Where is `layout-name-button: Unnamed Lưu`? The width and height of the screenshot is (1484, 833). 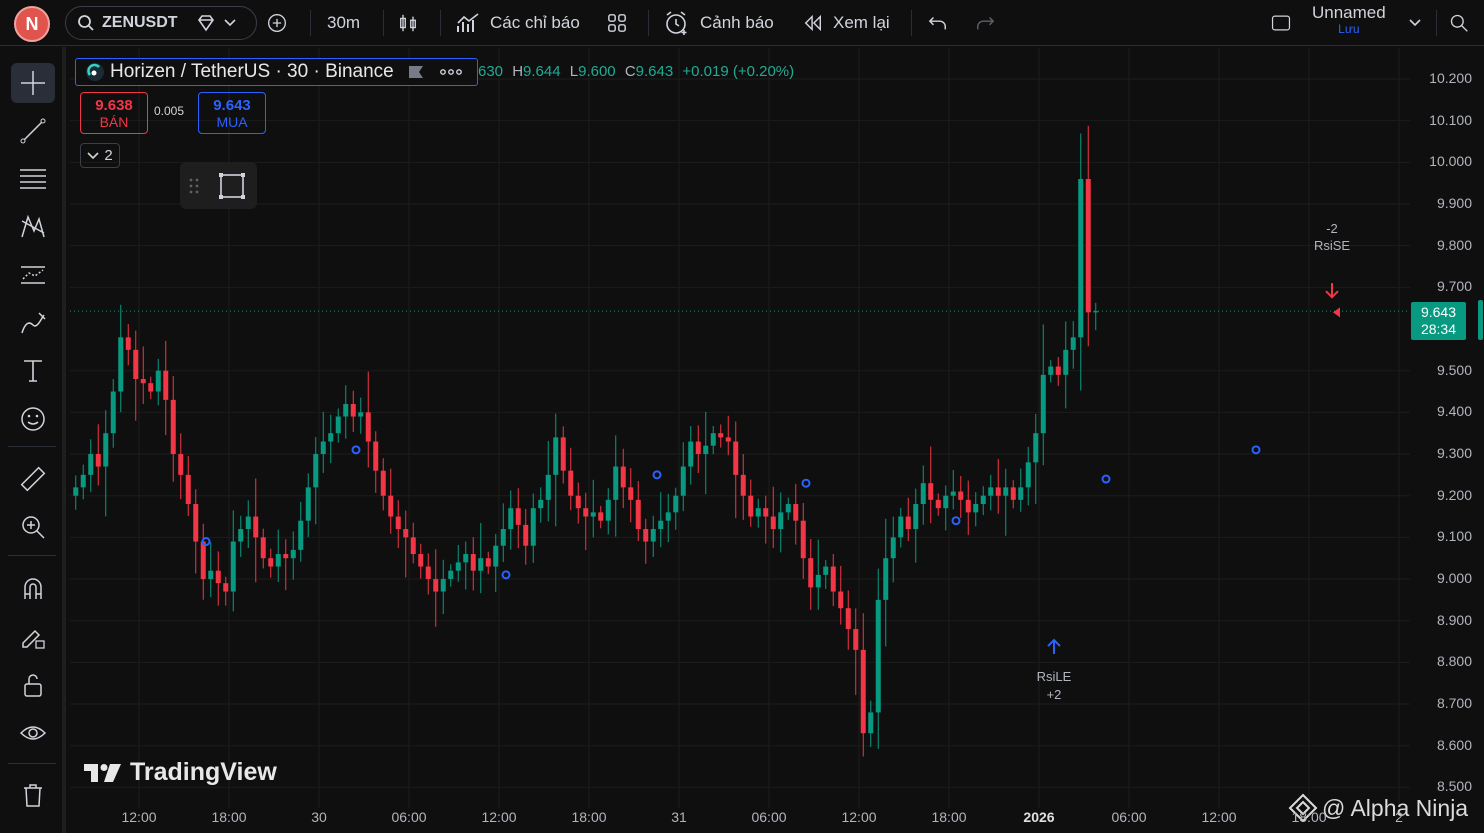 layout-name-button: Unnamed Lưu is located at coordinates (1349, 21).